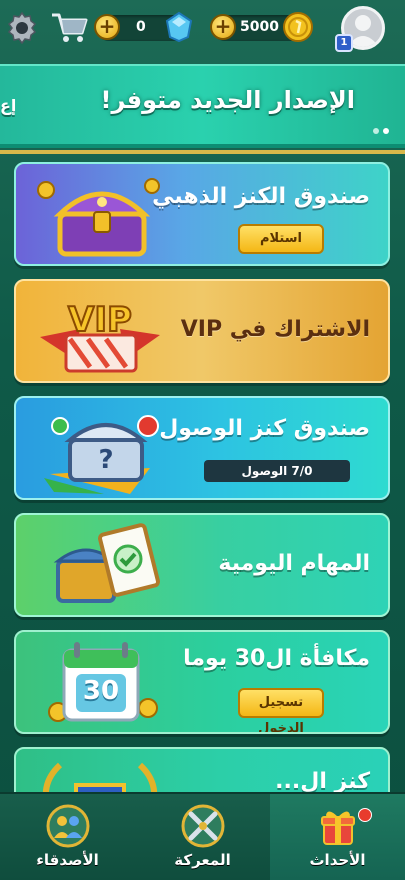 The image size is (405, 880). Describe the element at coordinates (22, 28) in the screenshot. I see `settings-gear-icon` at that location.